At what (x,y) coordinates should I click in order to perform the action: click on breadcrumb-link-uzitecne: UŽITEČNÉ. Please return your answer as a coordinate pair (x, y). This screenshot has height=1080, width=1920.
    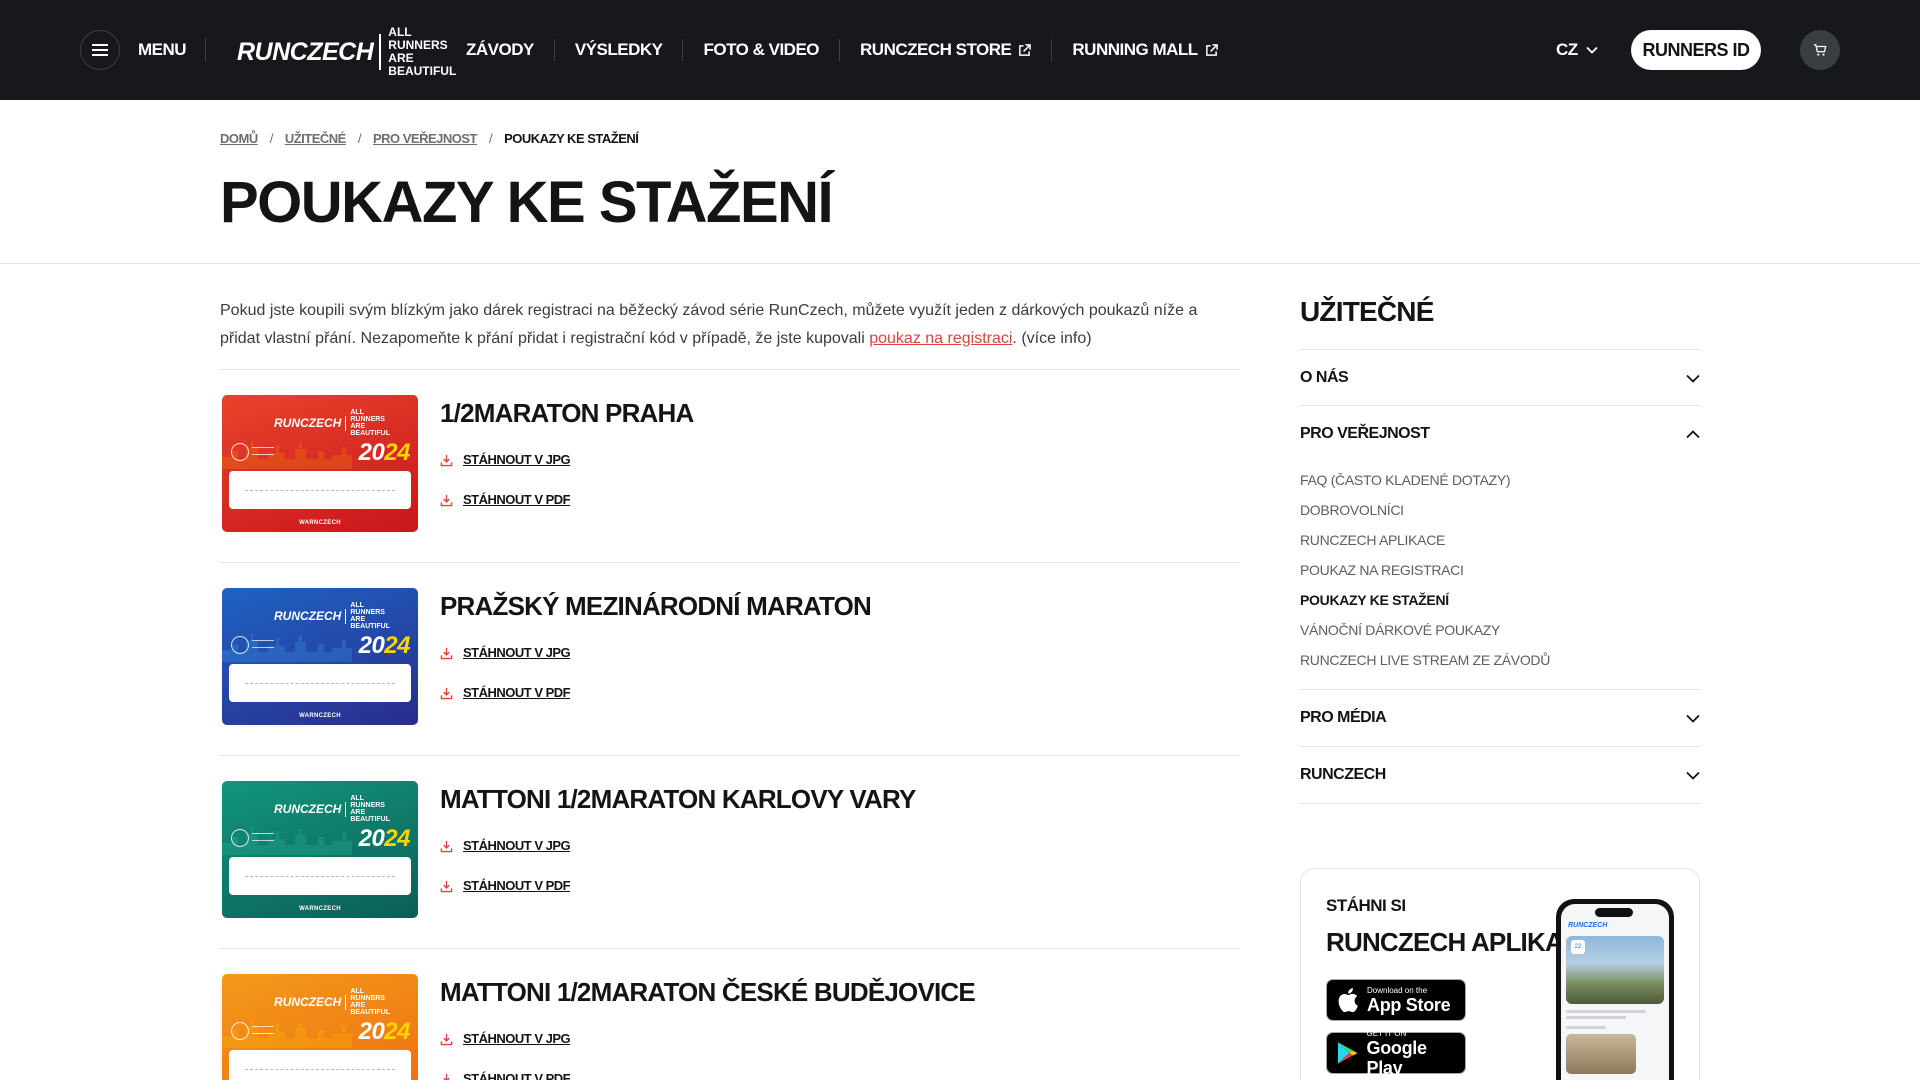
    Looking at the image, I should click on (316, 139).